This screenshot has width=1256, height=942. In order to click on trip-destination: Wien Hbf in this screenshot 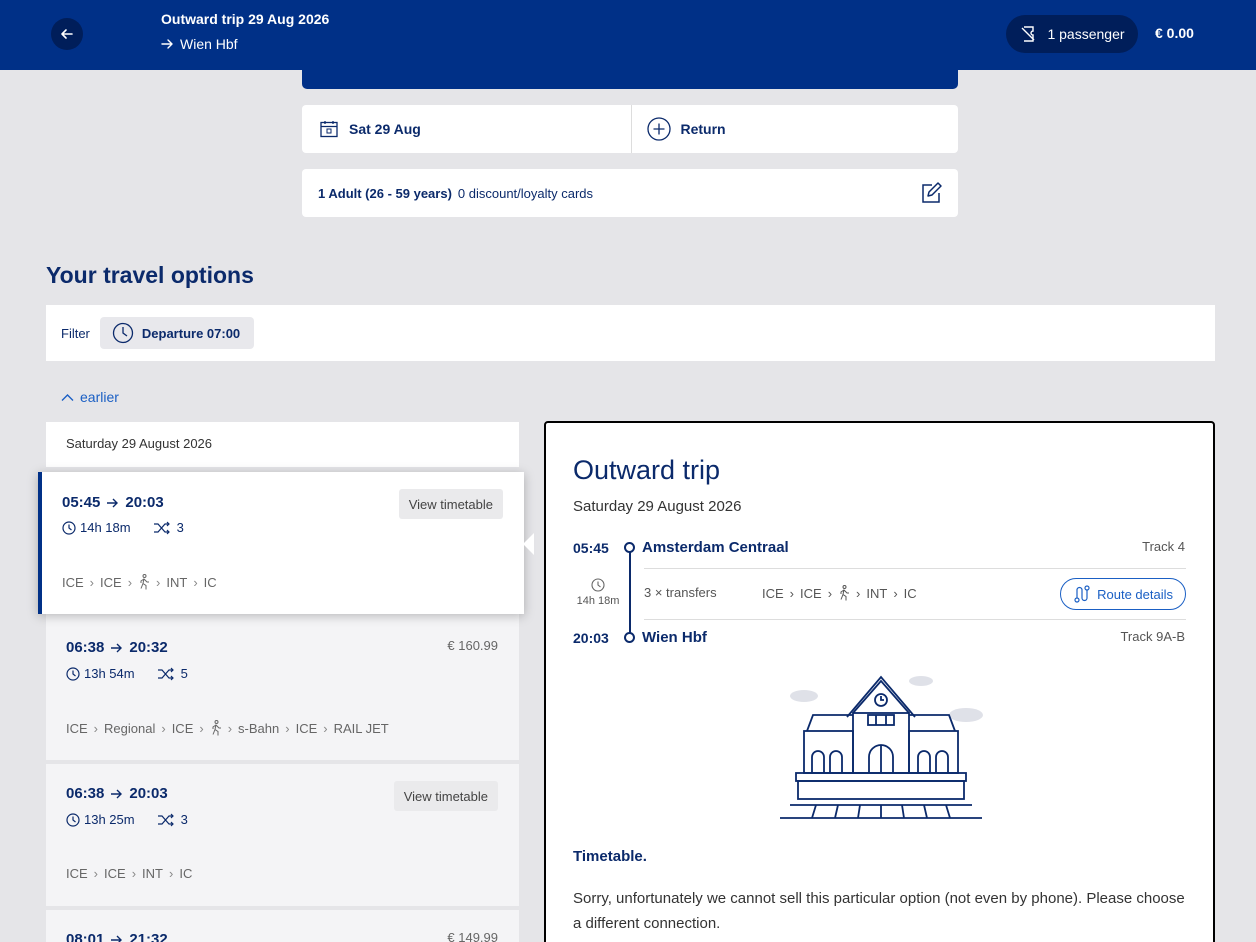, I will do `click(199, 44)`.